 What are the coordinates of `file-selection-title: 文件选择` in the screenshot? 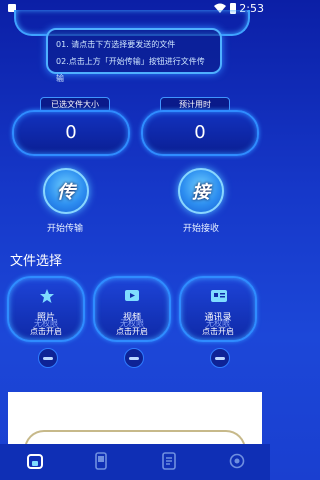 It's located at (36, 261).